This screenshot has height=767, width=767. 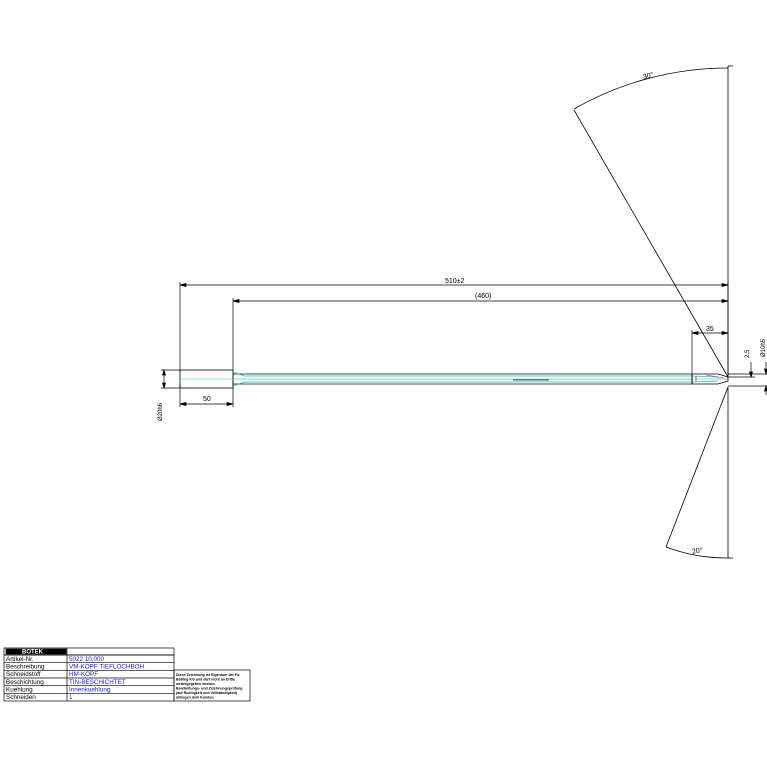 I want to click on tb-label-beschichtung: Beschichtung, so click(x=25, y=682).